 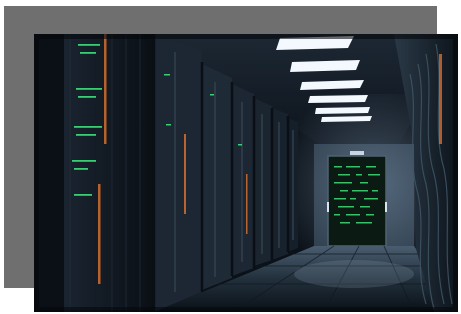 What do you see at coordinates (357, 199) in the screenshot?
I see `far-door` at bounding box center [357, 199].